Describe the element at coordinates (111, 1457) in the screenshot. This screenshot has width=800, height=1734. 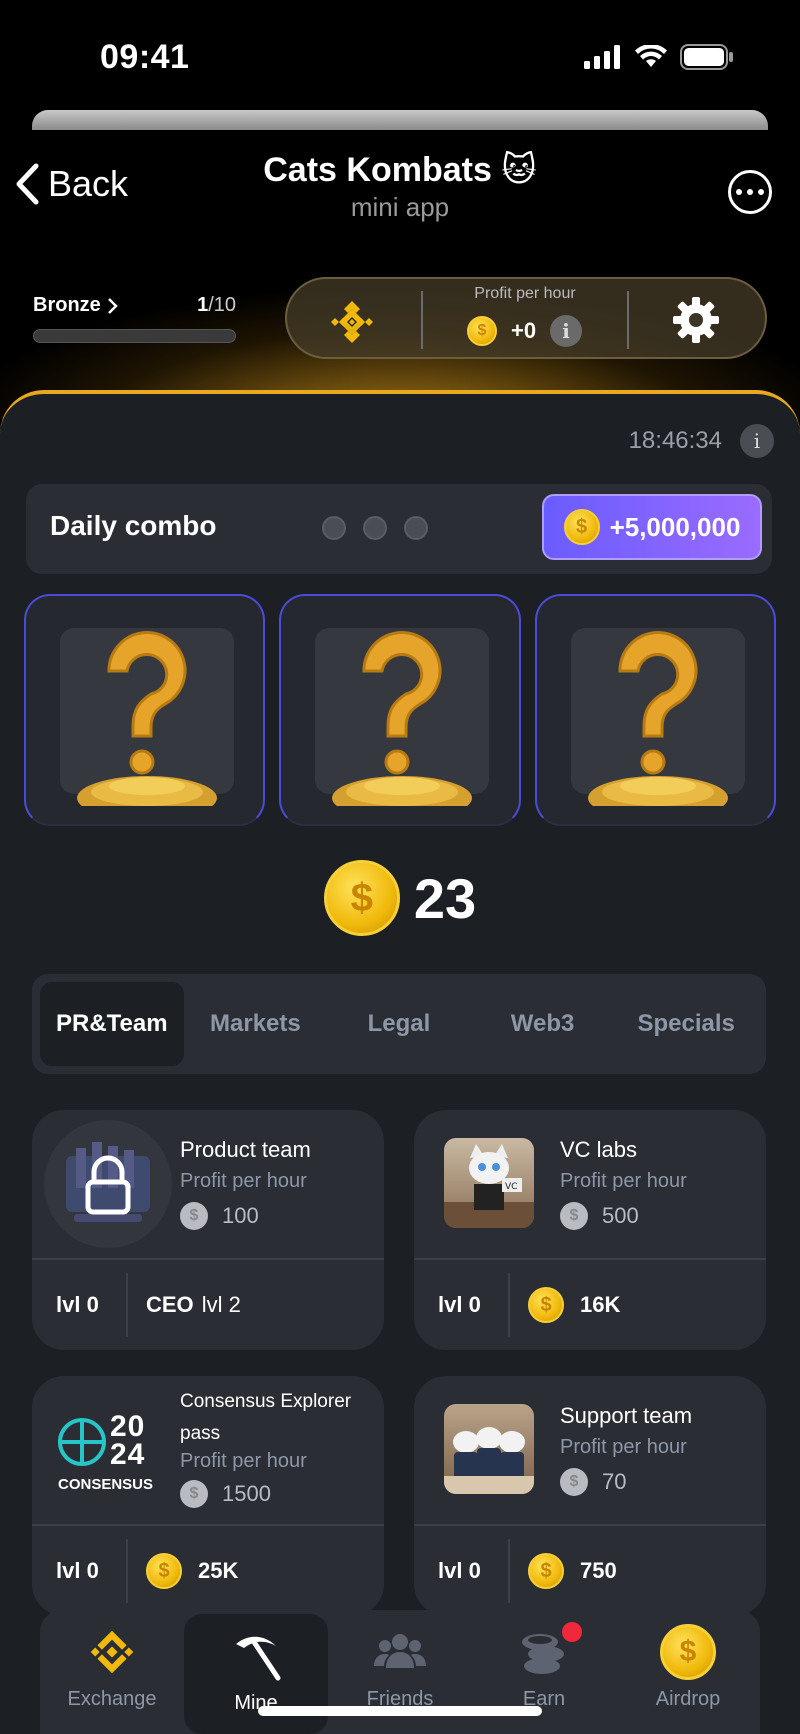
I see `consensus-logo: 20 24 CONSENSUS` at that location.